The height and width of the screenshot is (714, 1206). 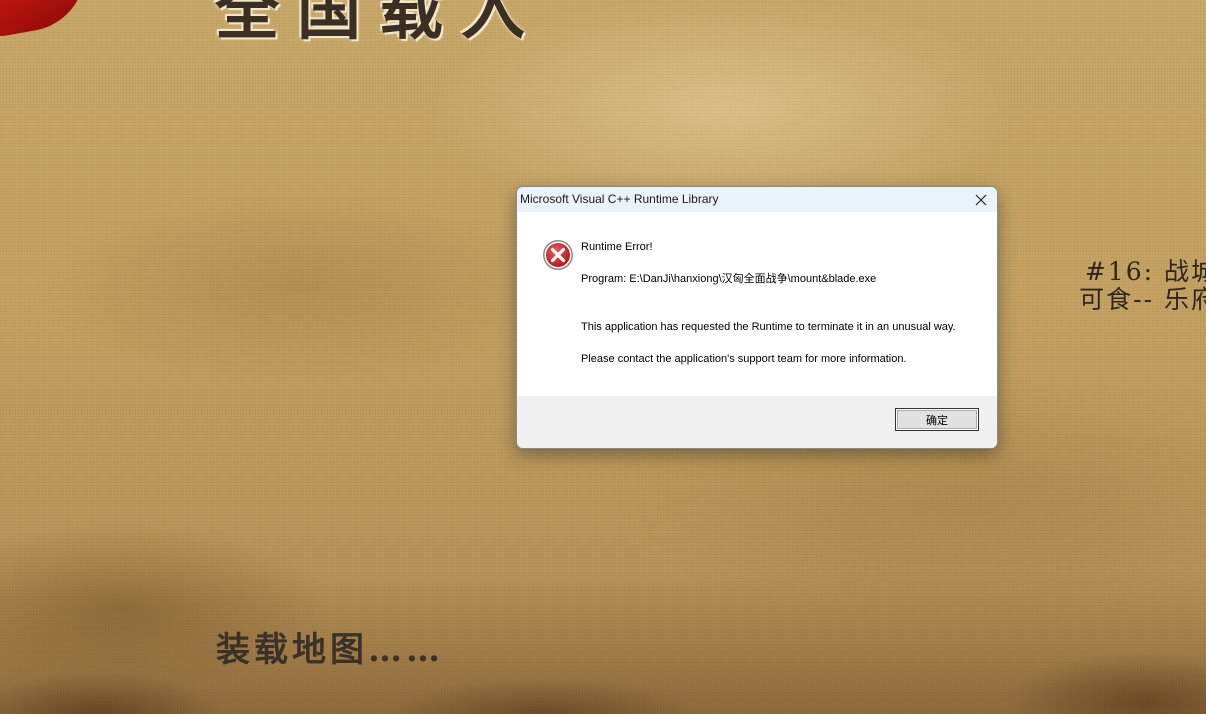 I want to click on banner-title: 全国载入, so click(x=379, y=24).